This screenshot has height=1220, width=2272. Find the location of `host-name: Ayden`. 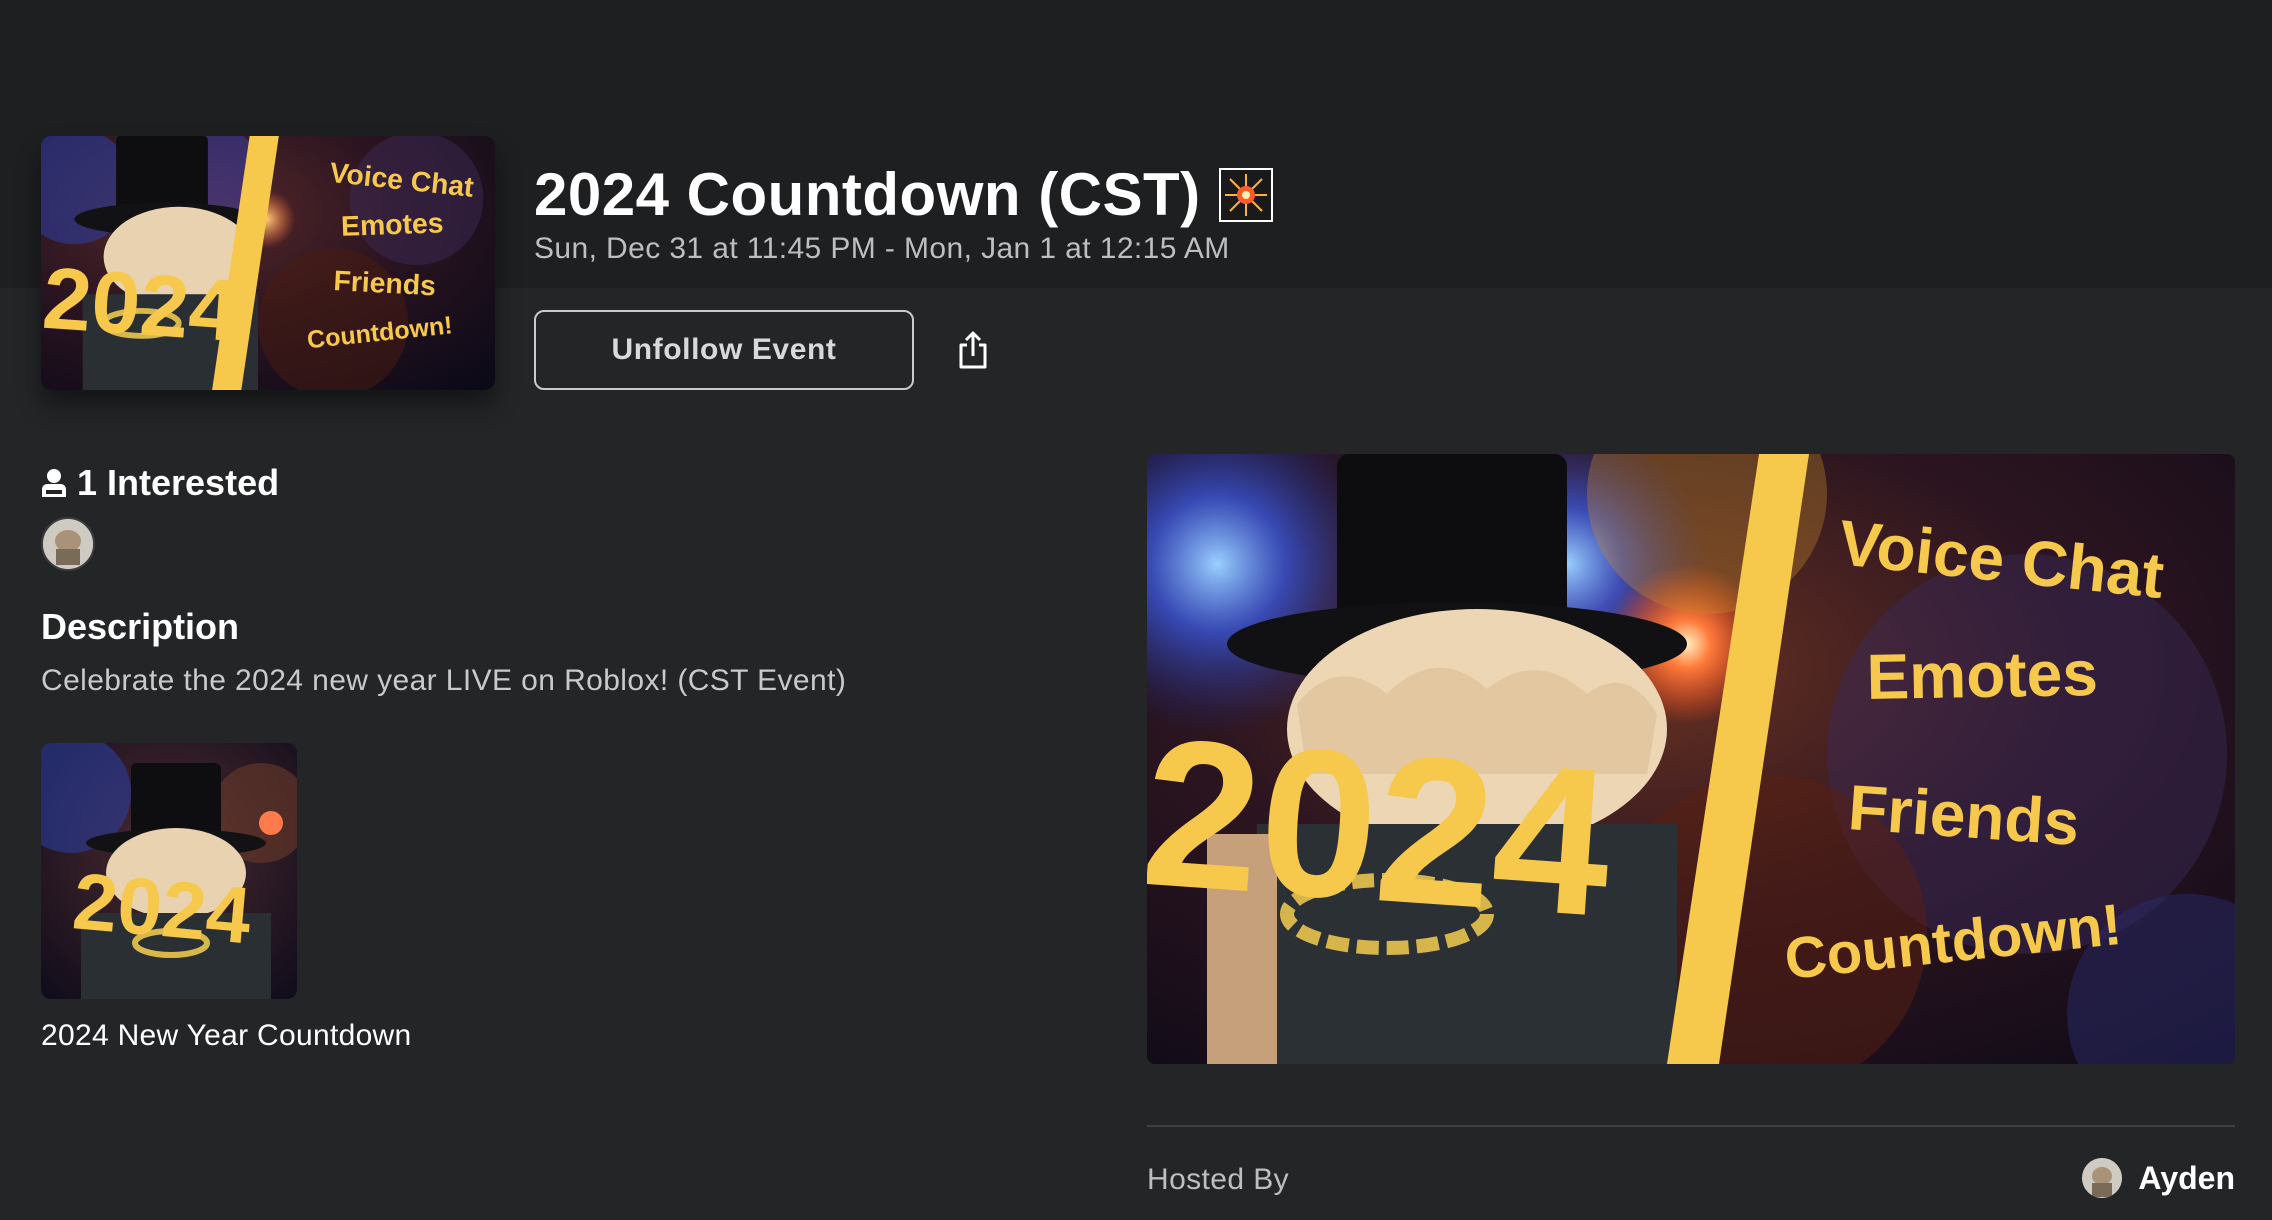

host-name: Ayden is located at coordinates (2186, 1178).